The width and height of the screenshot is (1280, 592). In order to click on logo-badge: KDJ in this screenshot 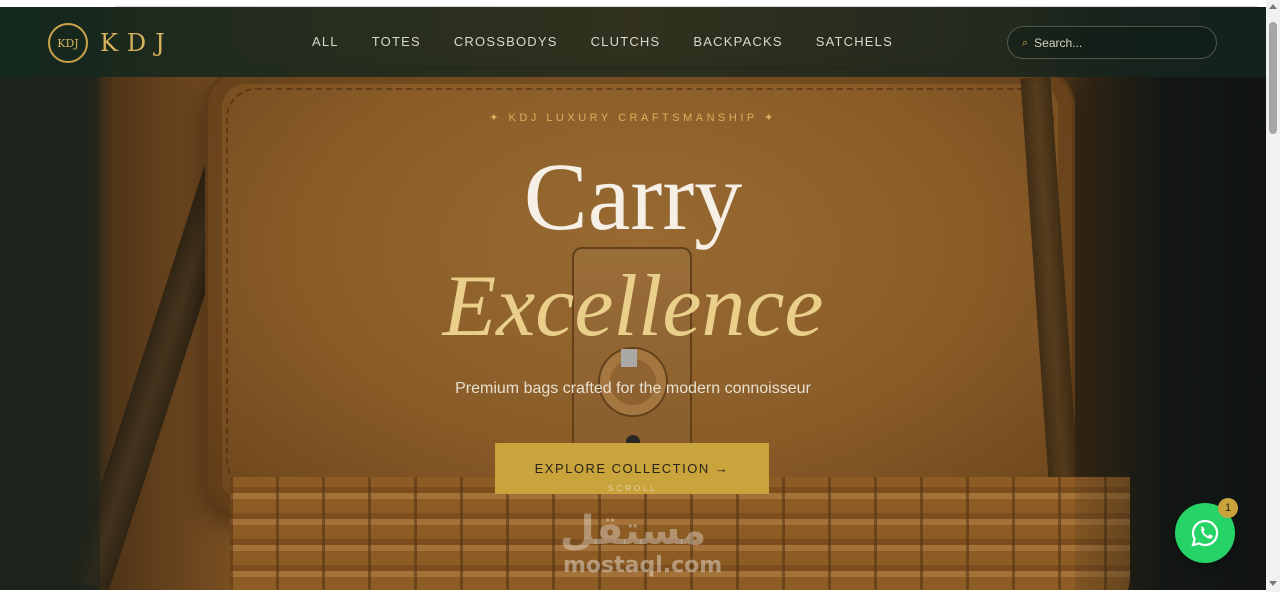, I will do `click(68, 43)`.